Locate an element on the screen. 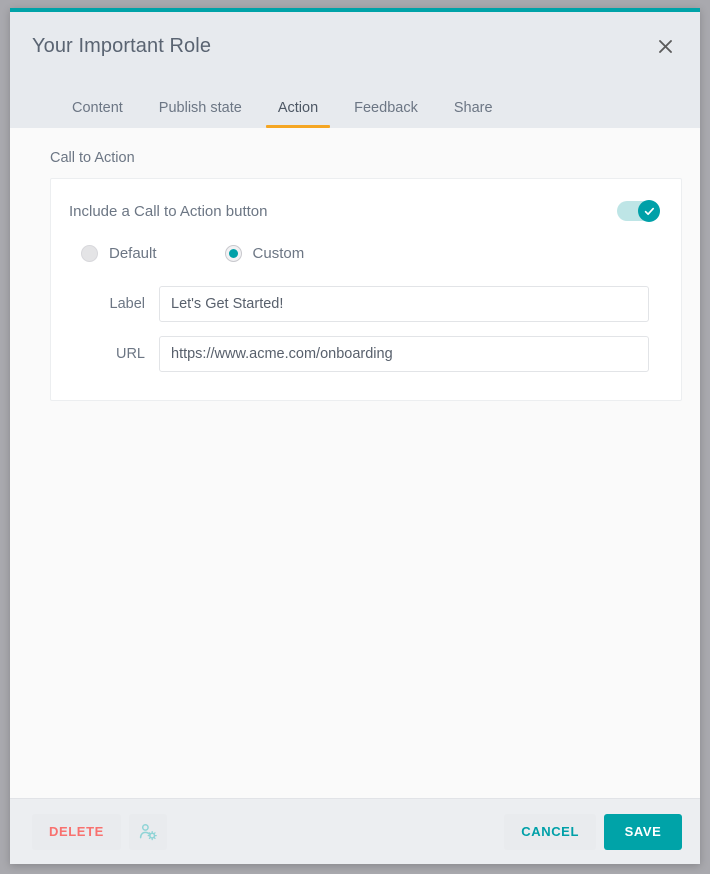 The width and height of the screenshot is (710, 874). page-title: Your Important Role is located at coordinates (122, 45).